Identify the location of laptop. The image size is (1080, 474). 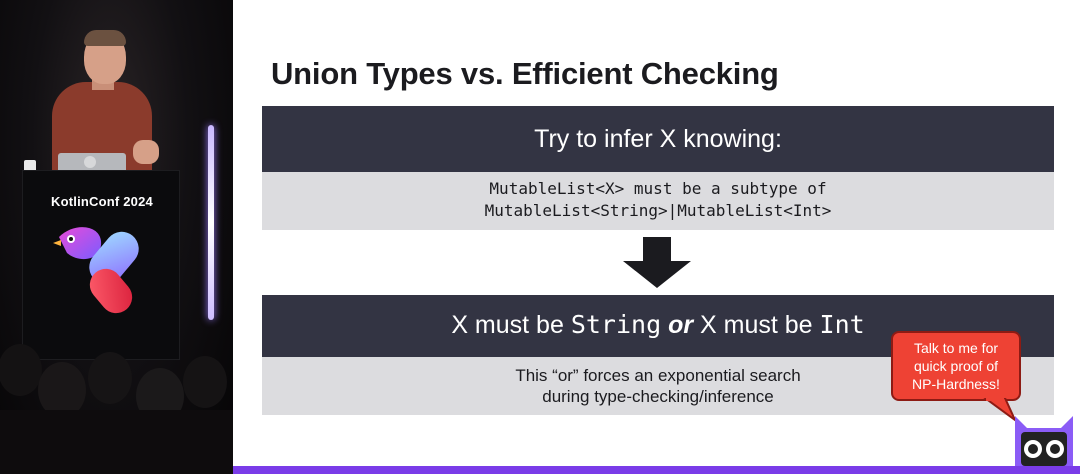
(92, 162).